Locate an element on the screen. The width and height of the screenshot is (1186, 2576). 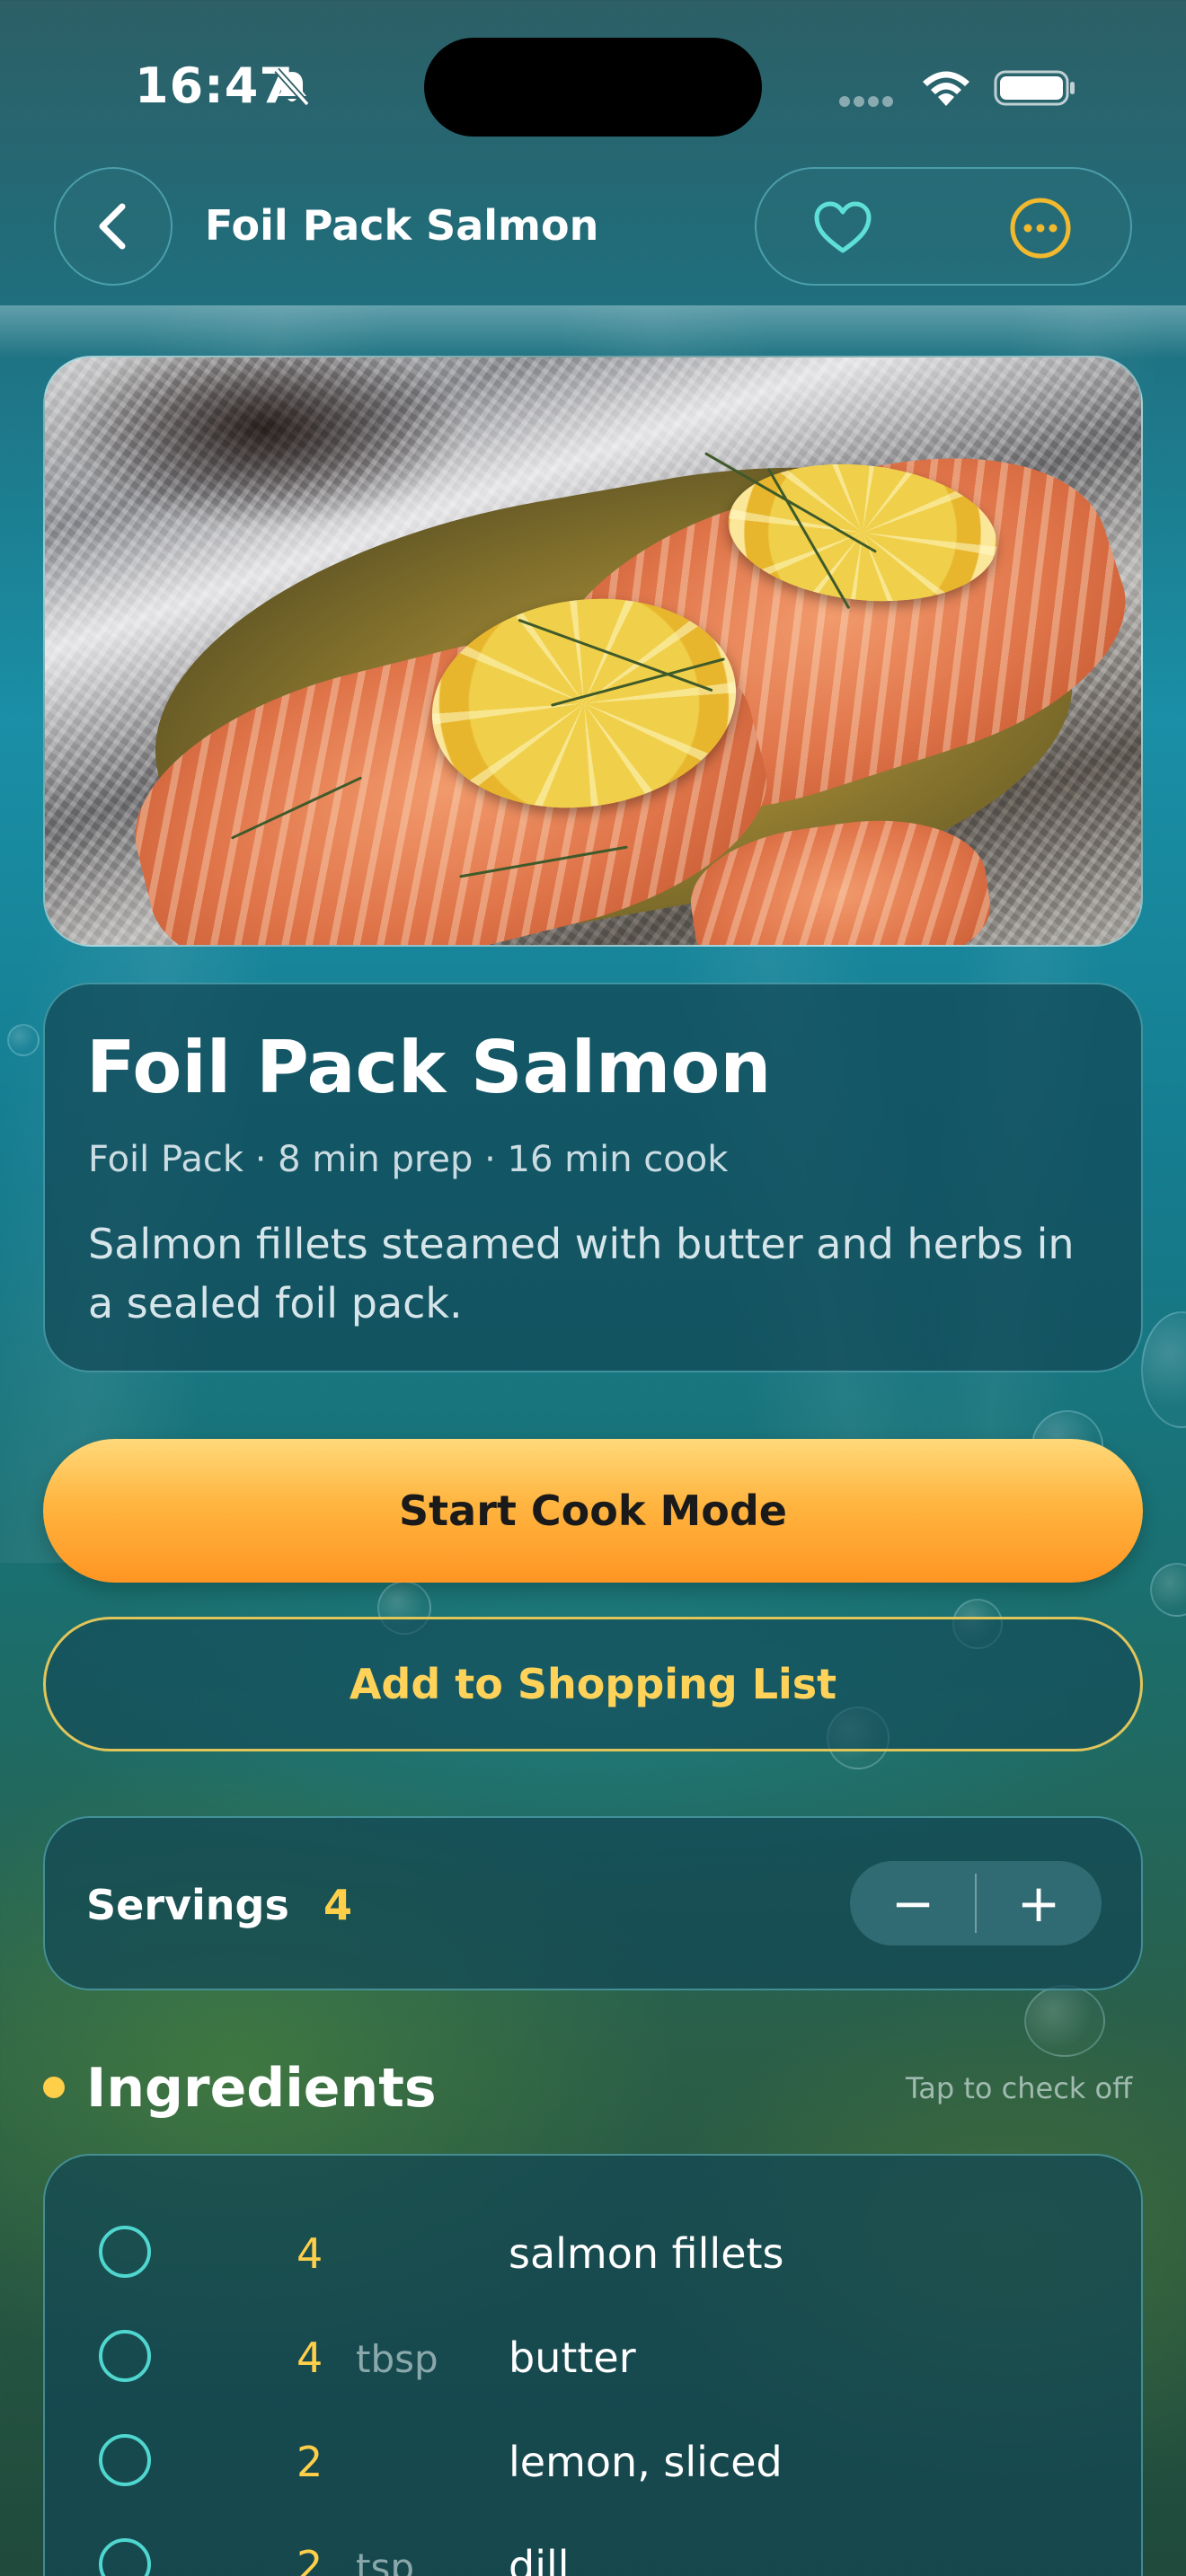
ingredient-row: 4 salmon fillets is located at coordinates (595, 2251).